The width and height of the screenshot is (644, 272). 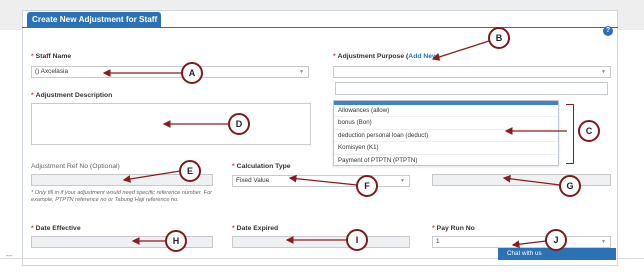 What do you see at coordinates (589, 131) in the screenshot?
I see `annotation-badge-c: C` at bounding box center [589, 131].